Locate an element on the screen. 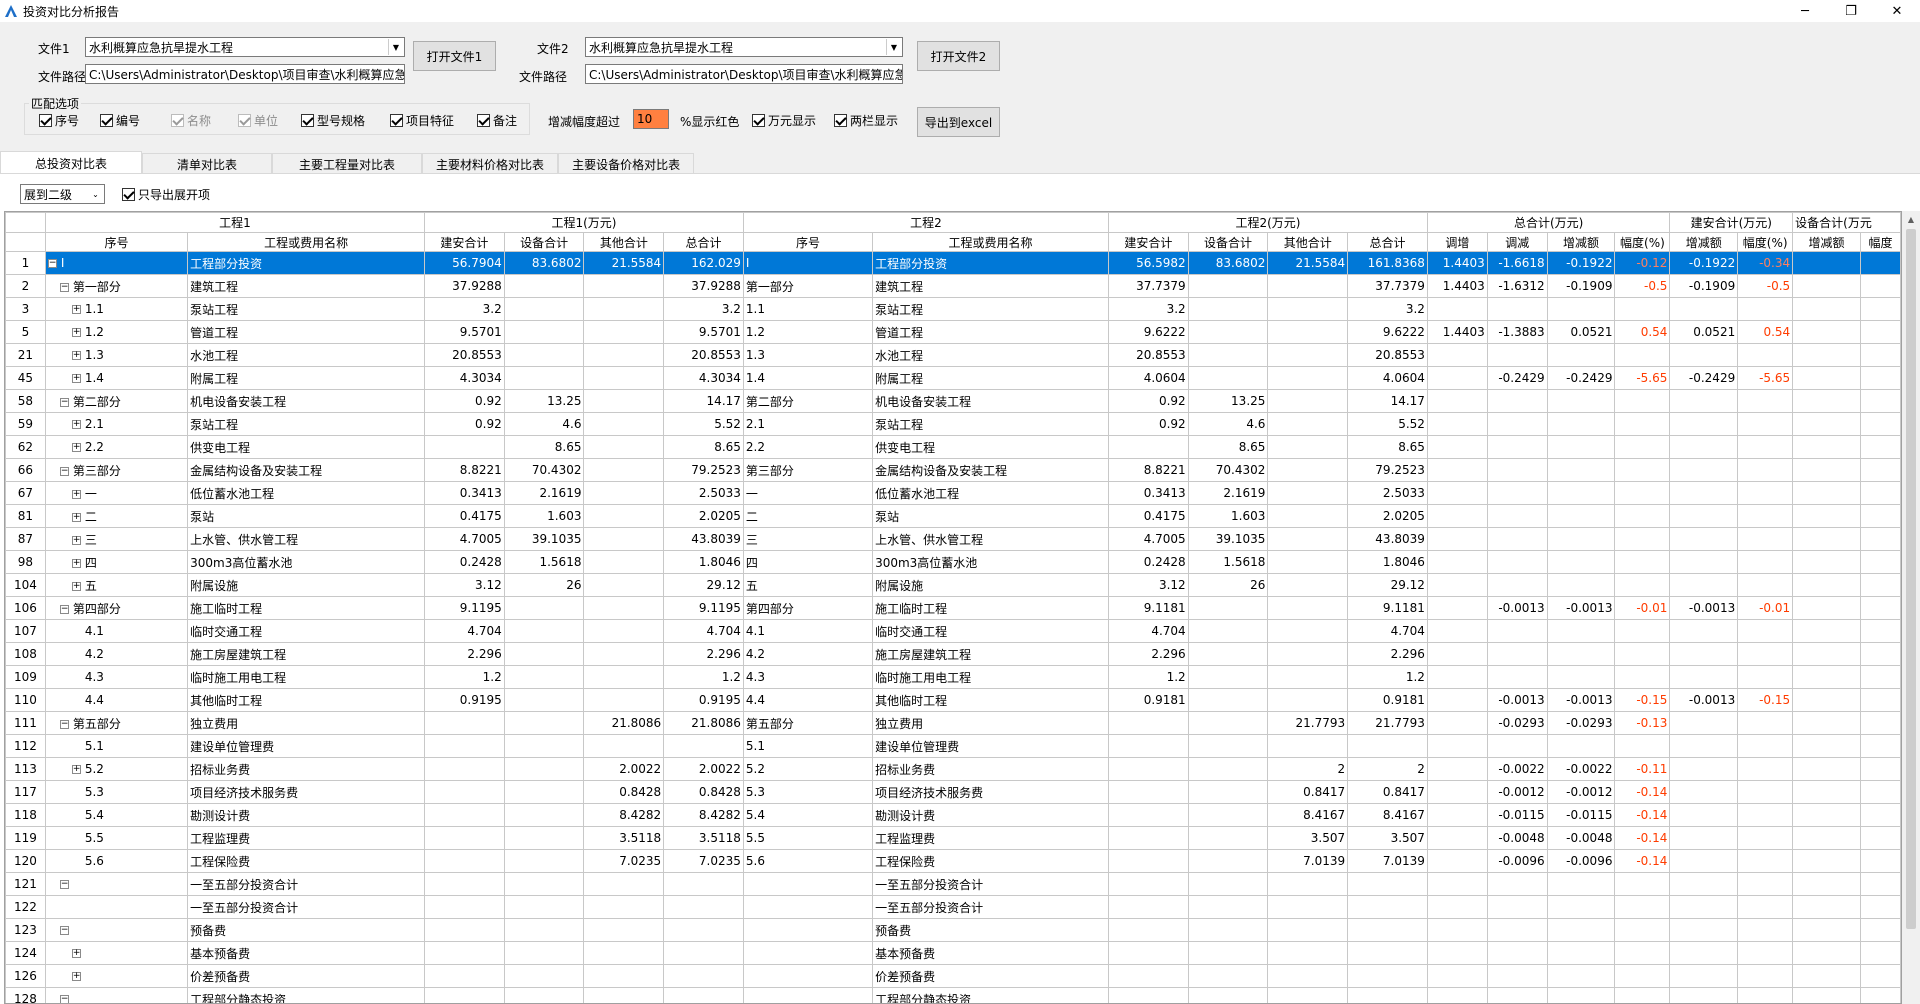 Image resolution: width=1920 pixels, height=1004 pixels. name-cell: 水池工程 is located at coordinates (306, 355).